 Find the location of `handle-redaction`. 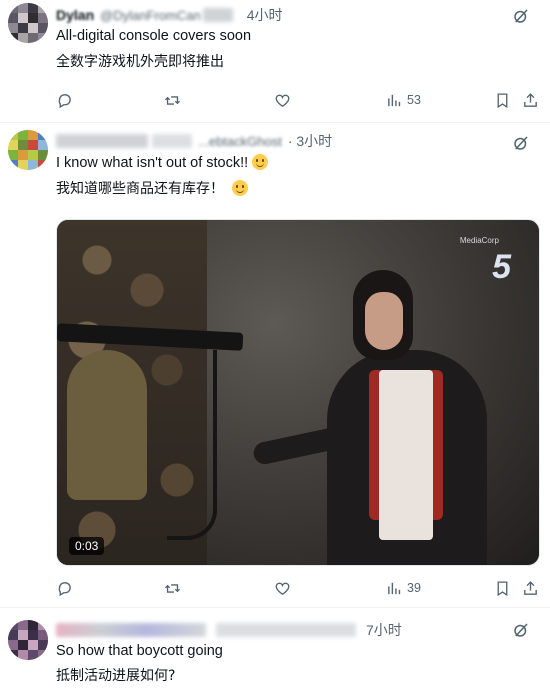

handle-redaction is located at coordinates (217, 15).